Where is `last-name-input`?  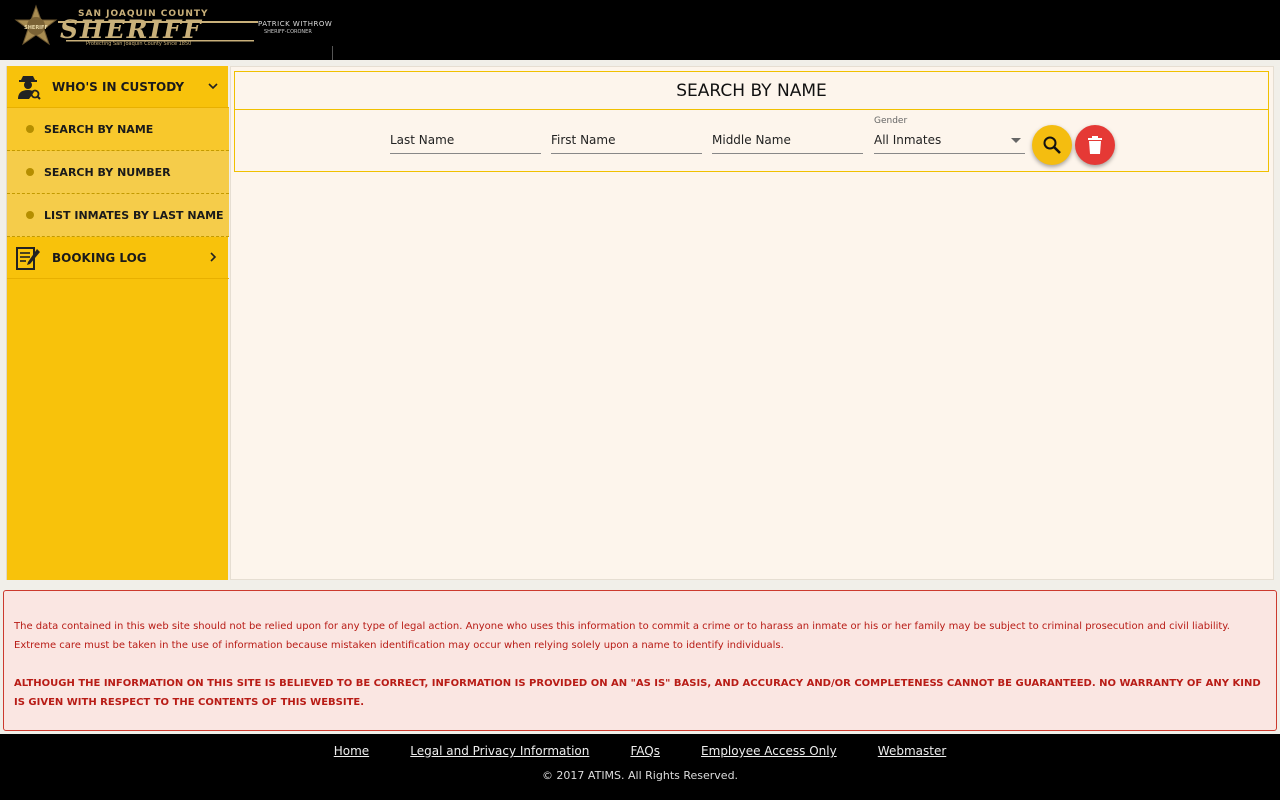
last-name-input is located at coordinates (465, 140).